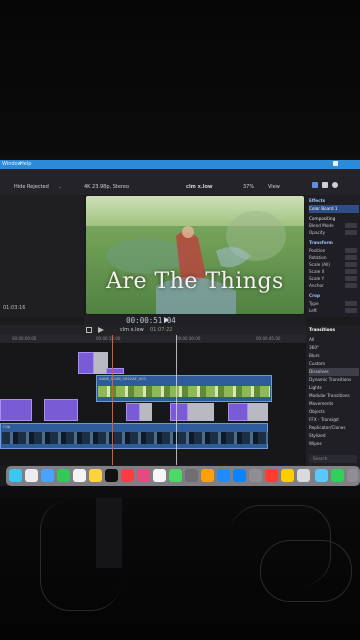 This screenshot has height=640, width=360. I want to click on messages-icon, so click(63, 475).